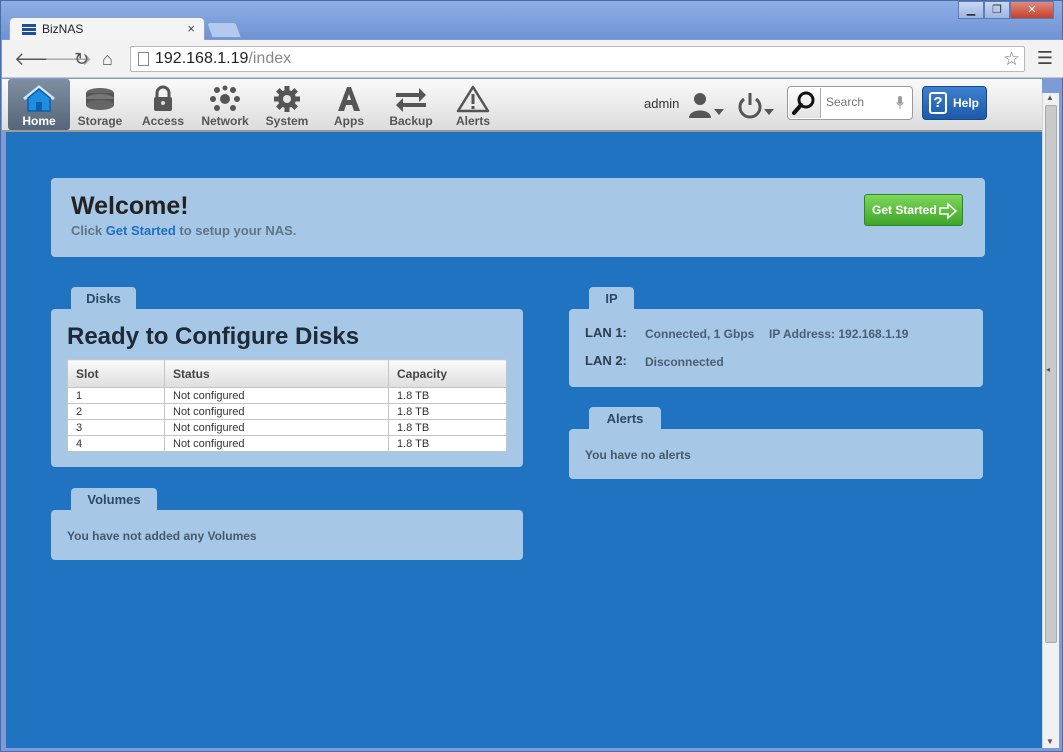 The width and height of the screenshot is (1063, 752). What do you see at coordinates (349, 99) in the screenshot?
I see `apps-icon` at bounding box center [349, 99].